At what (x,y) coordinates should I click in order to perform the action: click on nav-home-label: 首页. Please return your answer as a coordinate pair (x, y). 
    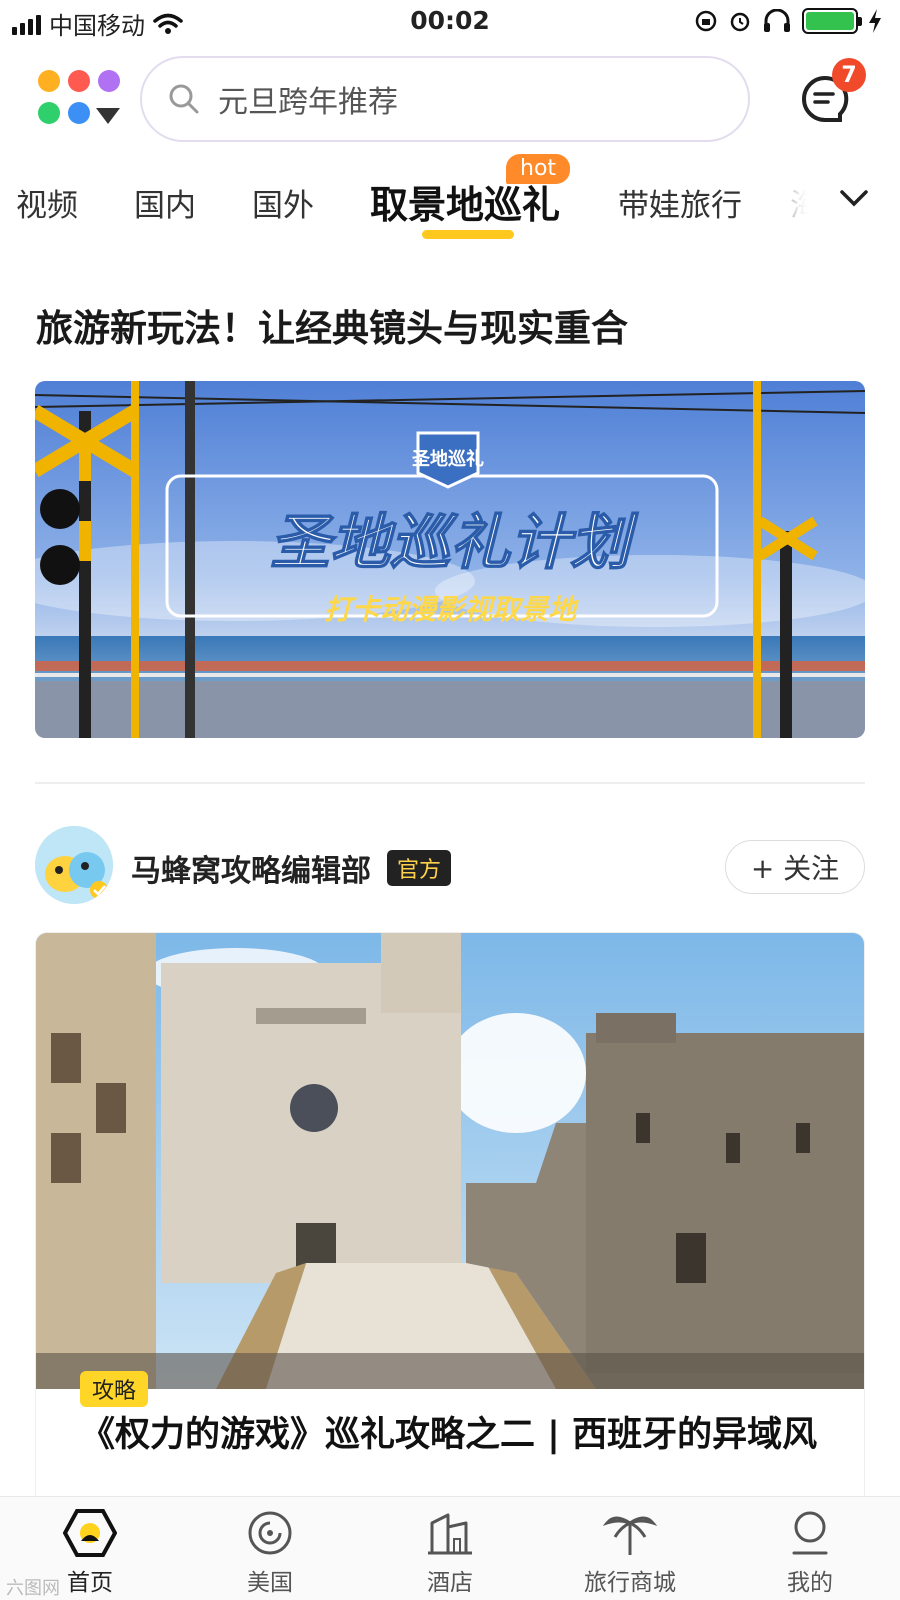
    Looking at the image, I should click on (90, 1583).